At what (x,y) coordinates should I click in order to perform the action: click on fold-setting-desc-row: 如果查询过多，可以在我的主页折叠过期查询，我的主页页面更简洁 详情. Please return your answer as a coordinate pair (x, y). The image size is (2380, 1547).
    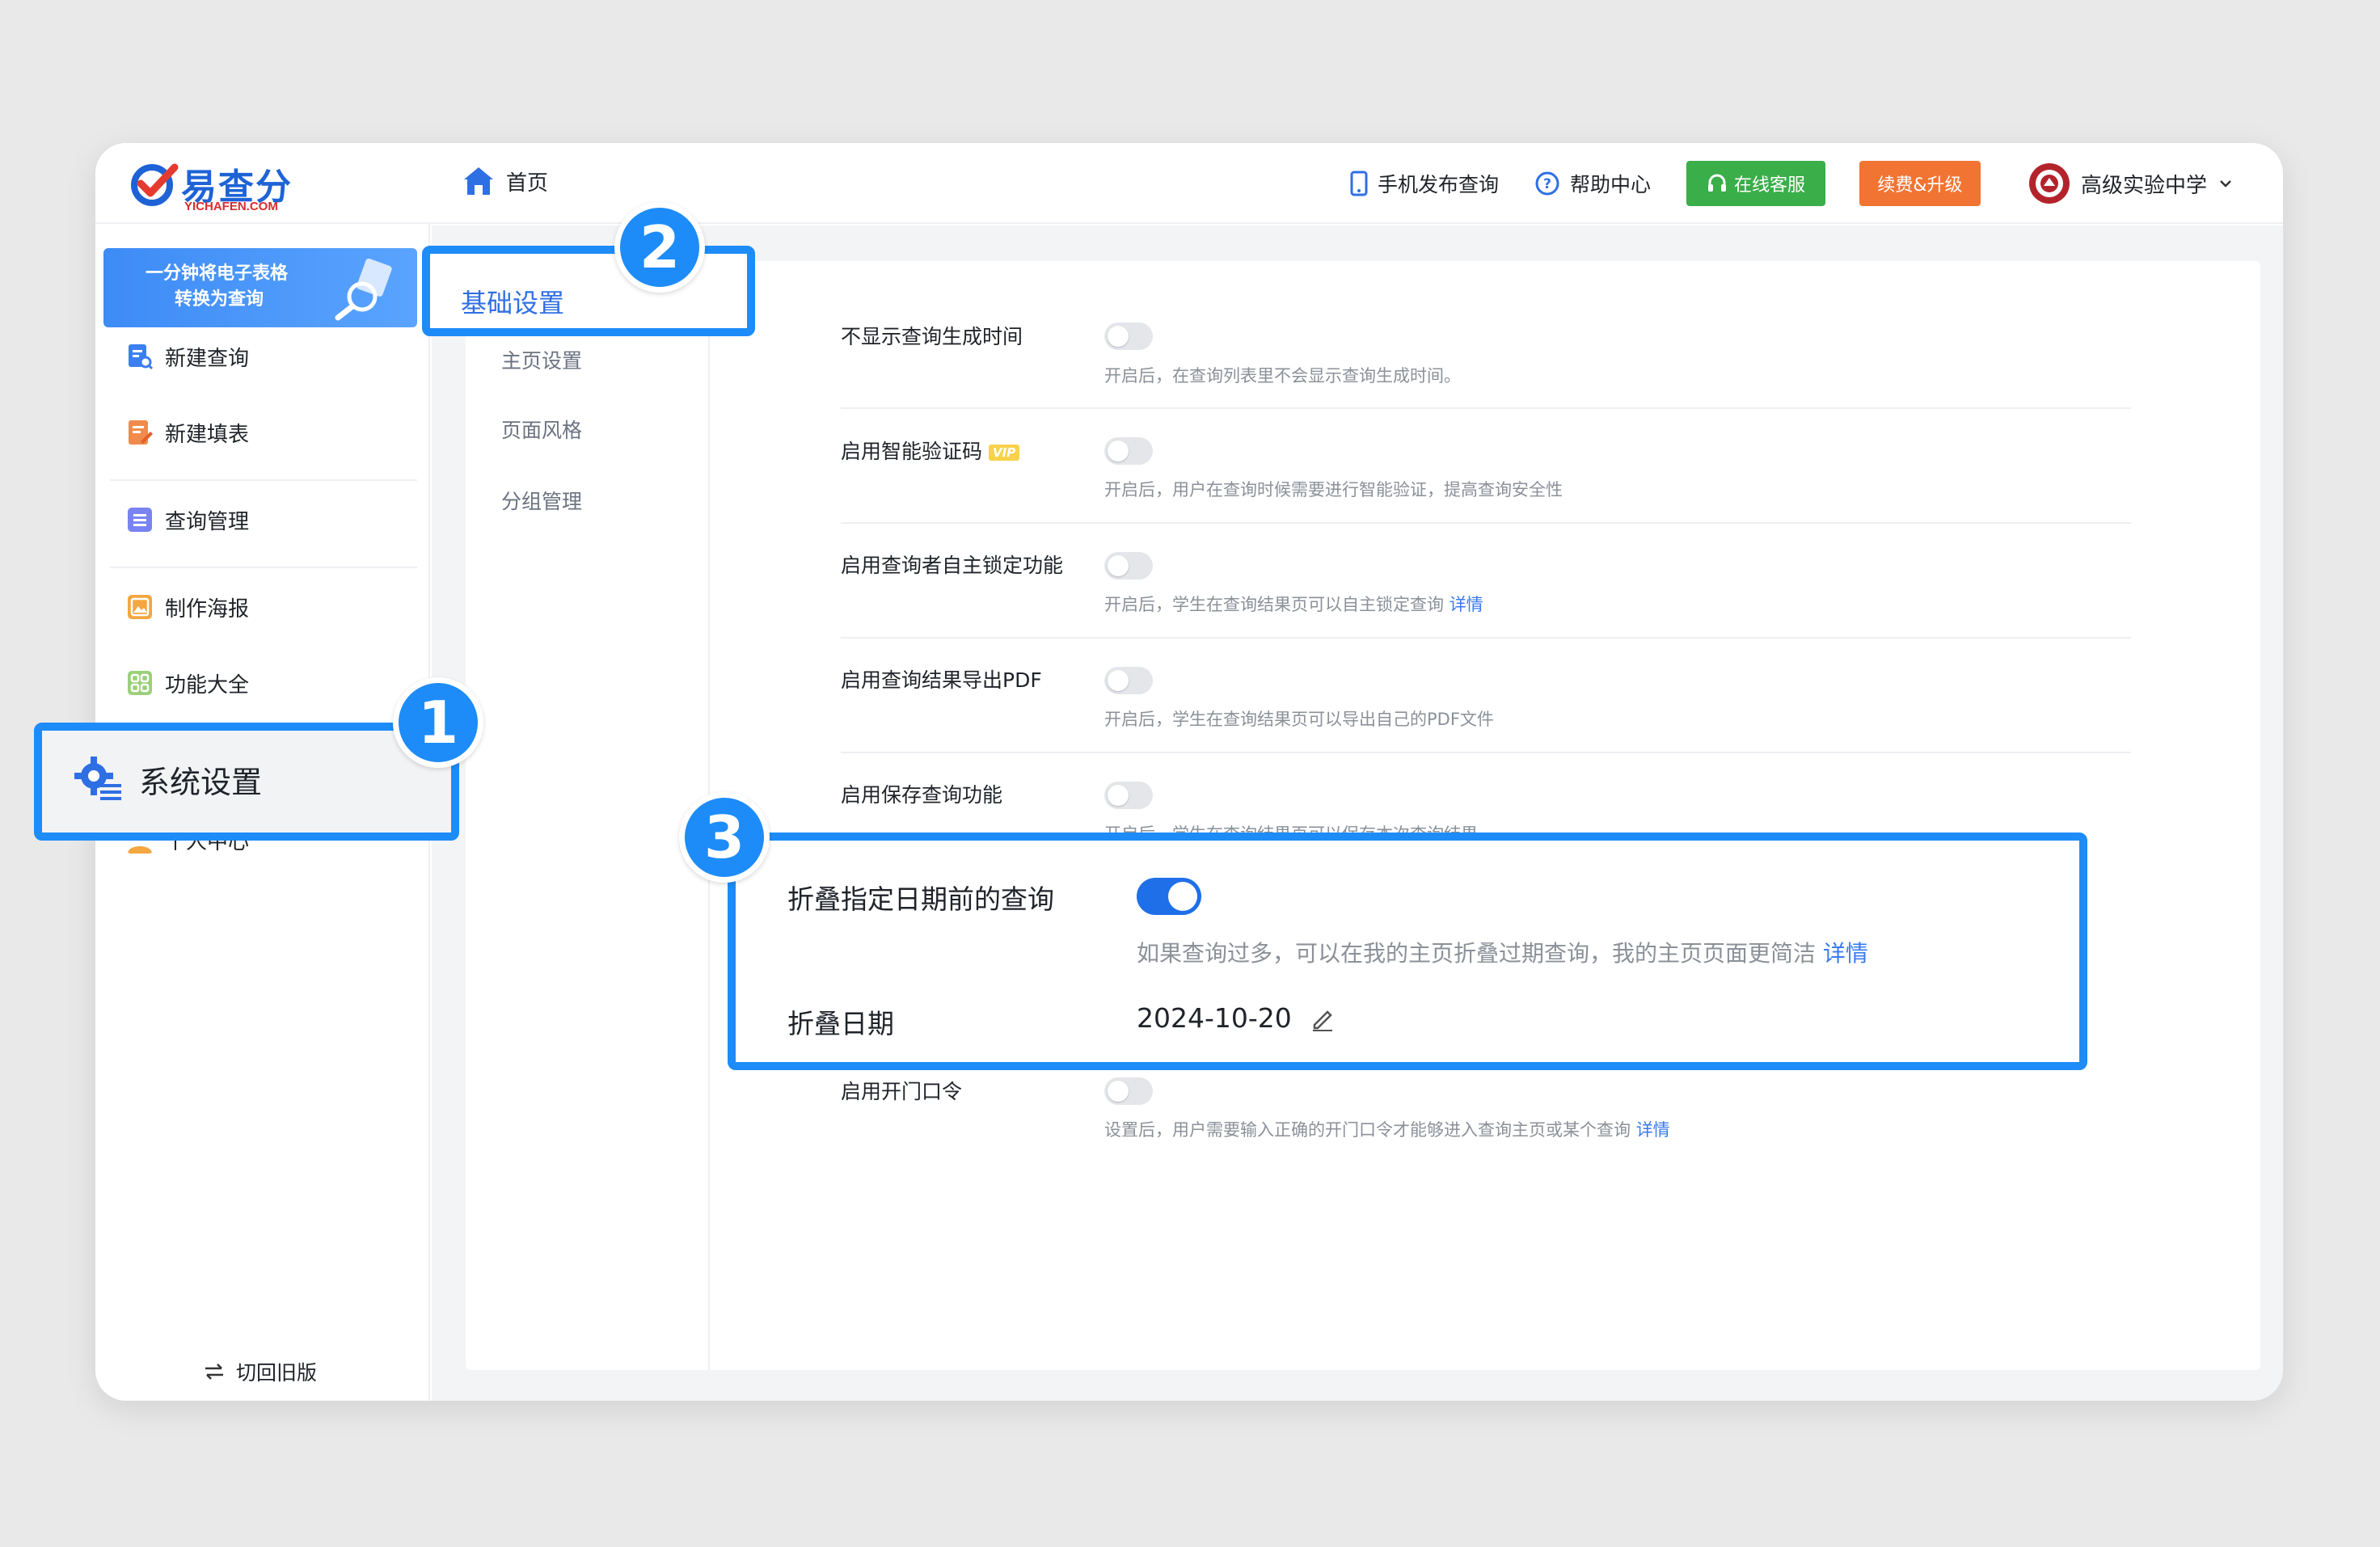
    Looking at the image, I should click on (1502, 952).